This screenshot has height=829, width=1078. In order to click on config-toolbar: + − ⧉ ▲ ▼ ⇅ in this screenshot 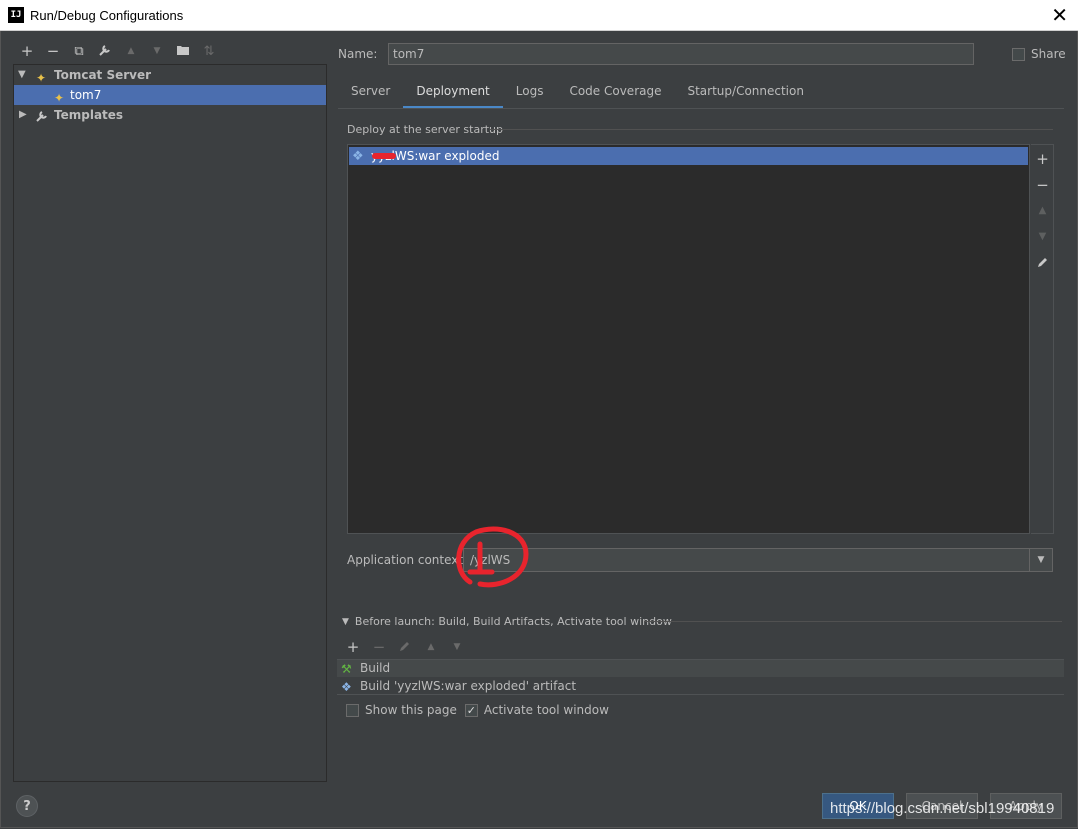, I will do `click(118, 51)`.